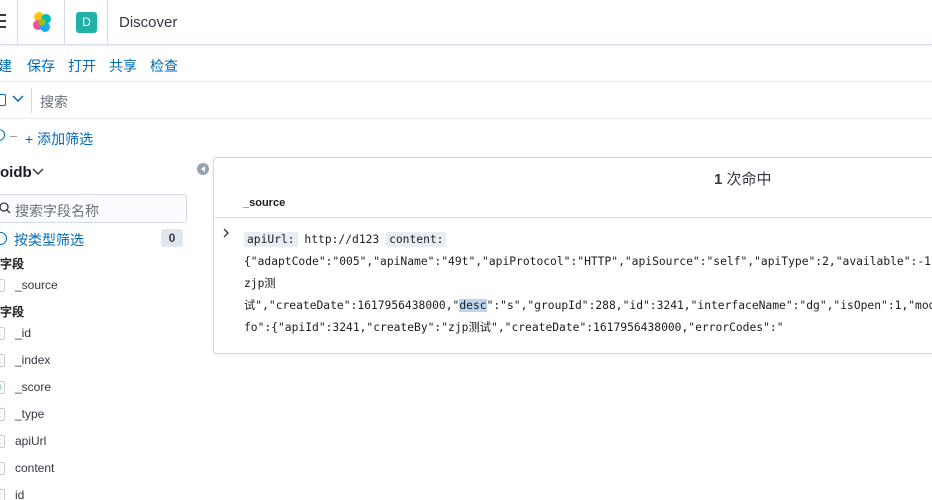  Describe the element at coordinates (87, 469) in the screenshot. I see `field-item: t content` at that location.